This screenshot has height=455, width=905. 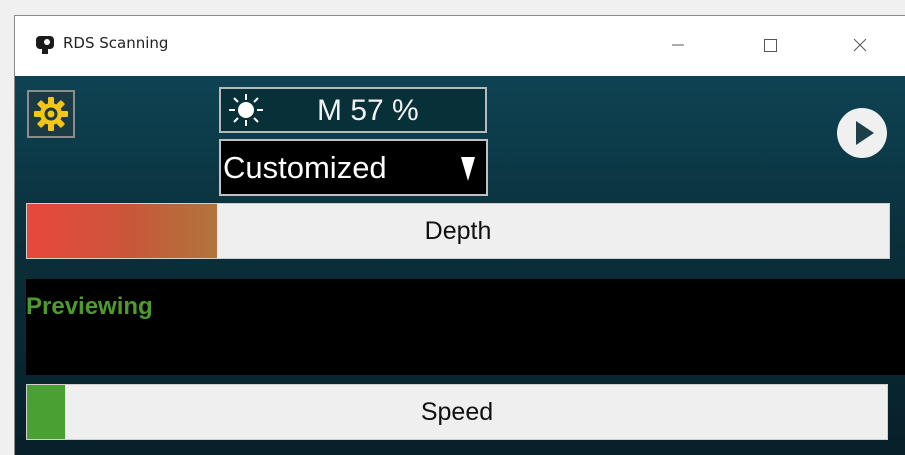 I want to click on camera-icon, so click(x=45, y=45).